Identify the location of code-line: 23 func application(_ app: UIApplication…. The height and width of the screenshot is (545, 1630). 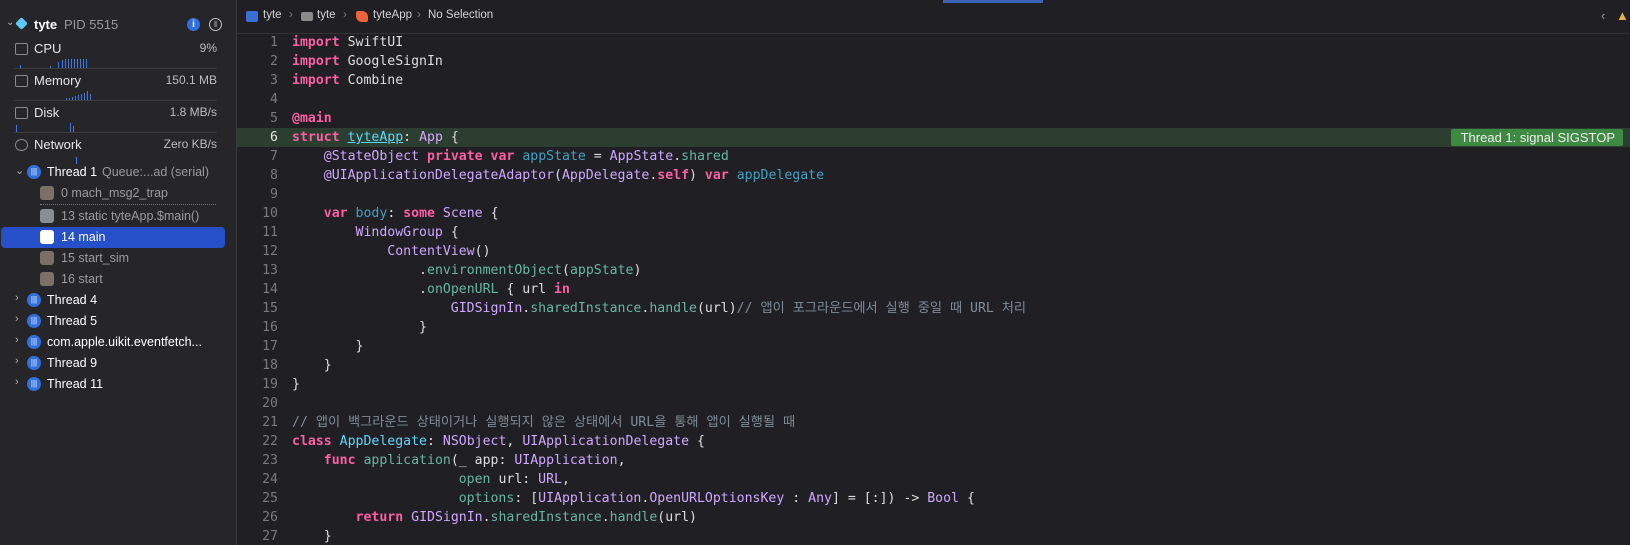
(933, 460).